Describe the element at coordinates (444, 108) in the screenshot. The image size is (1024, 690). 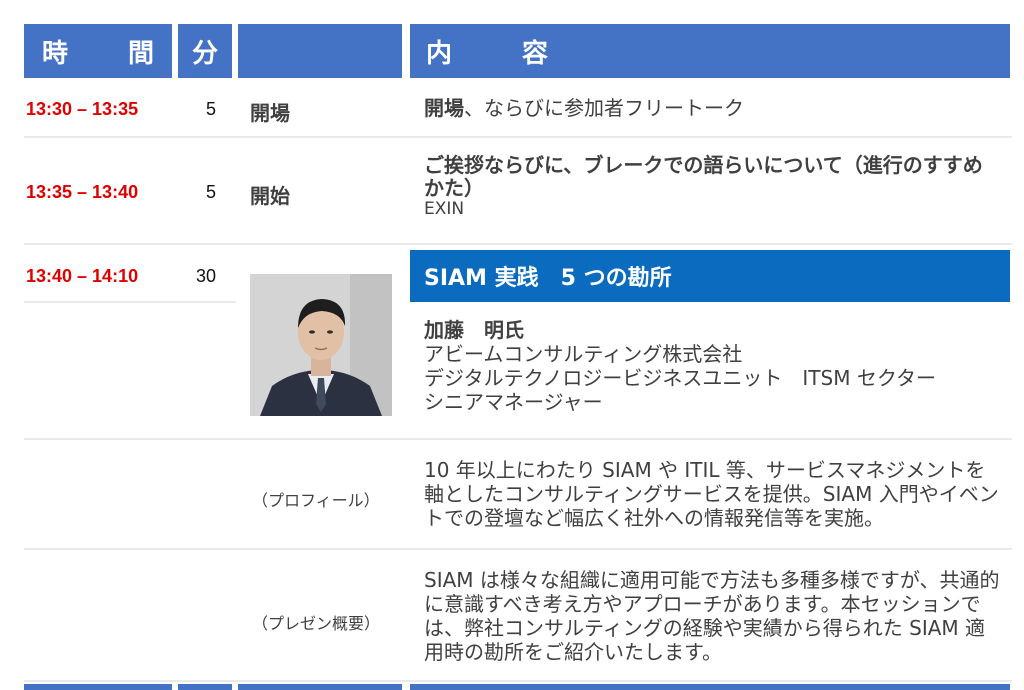
I see `row-1-content-bold: 開場` at that location.